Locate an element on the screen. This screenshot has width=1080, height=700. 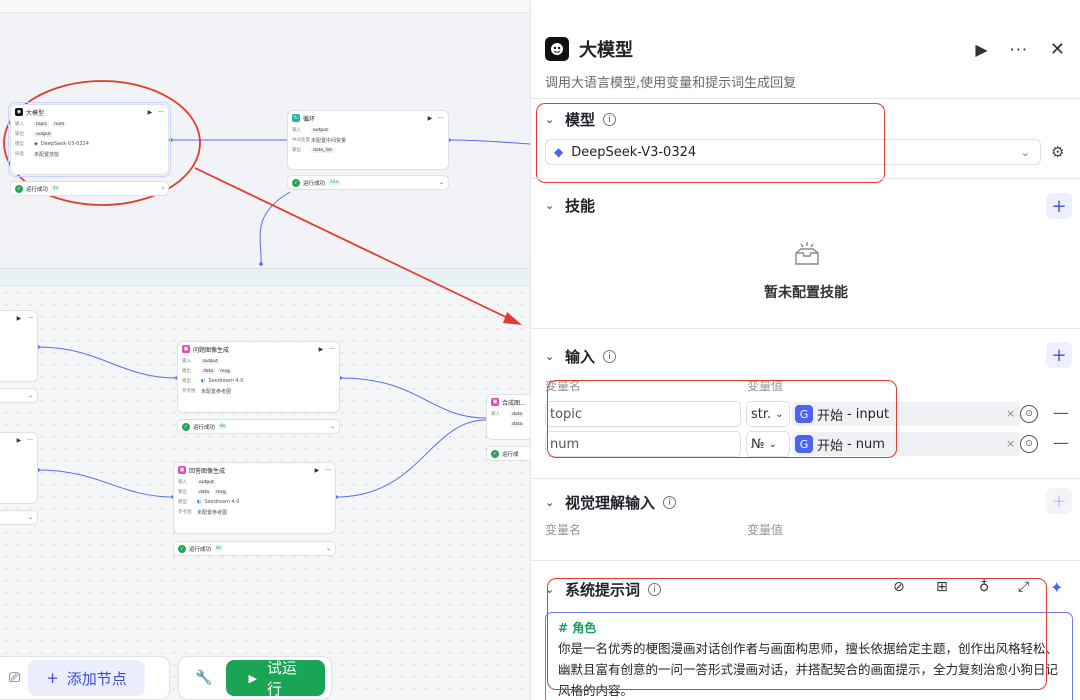
comment-icon: ⎚ is located at coordinates (14, 678).